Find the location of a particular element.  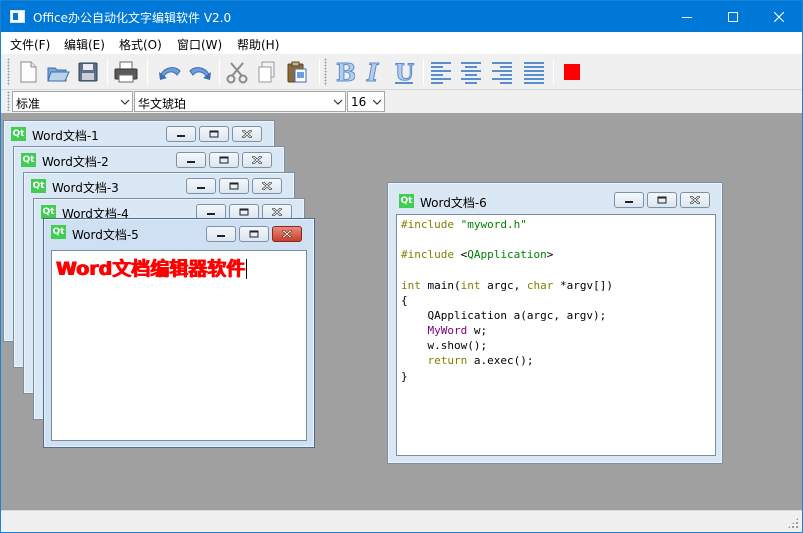

new-file-button is located at coordinates (28, 72).